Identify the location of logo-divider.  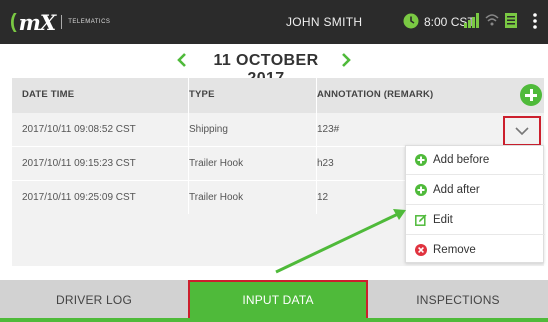
(62, 22).